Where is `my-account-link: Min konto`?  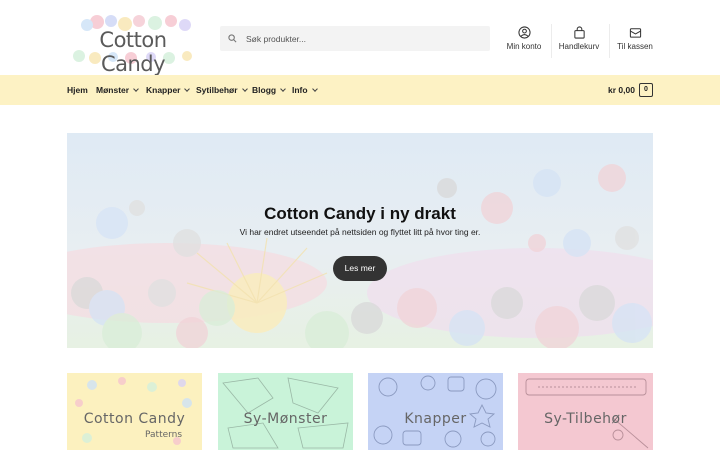
my-account-link: Min konto is located at coordinates (524, 41).